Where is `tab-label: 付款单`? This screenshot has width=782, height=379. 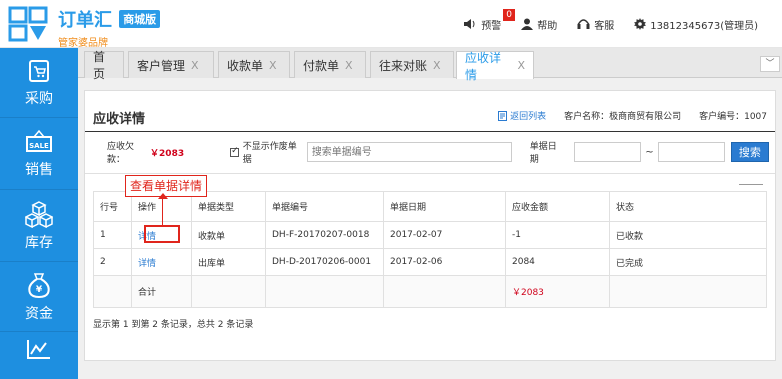 tab-label: 付款单 is located at coordinates (321, 65).